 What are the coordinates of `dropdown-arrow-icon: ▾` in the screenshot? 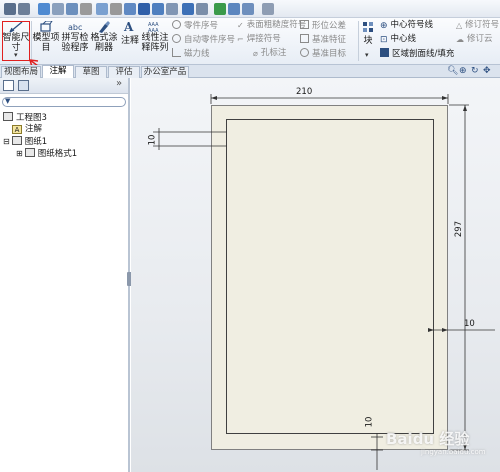 It's located at (367, 55).